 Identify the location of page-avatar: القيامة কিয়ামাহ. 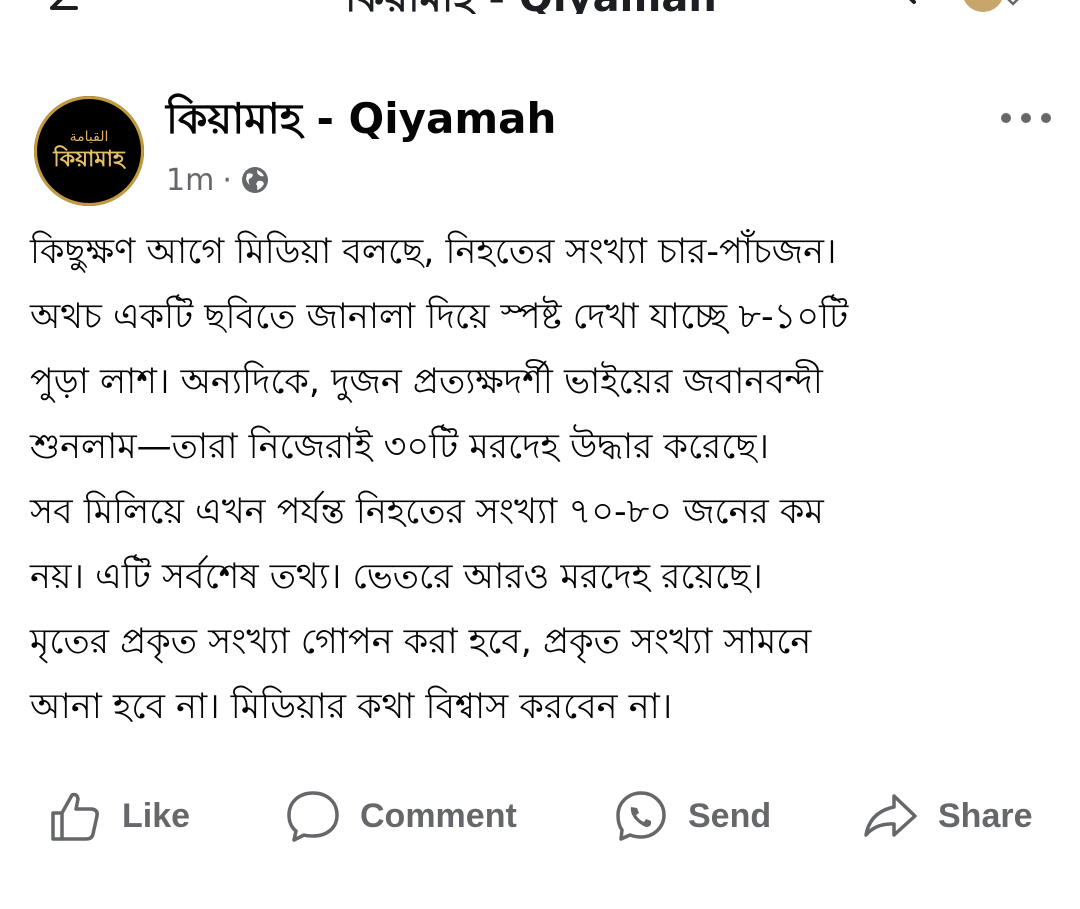
(89, 151).